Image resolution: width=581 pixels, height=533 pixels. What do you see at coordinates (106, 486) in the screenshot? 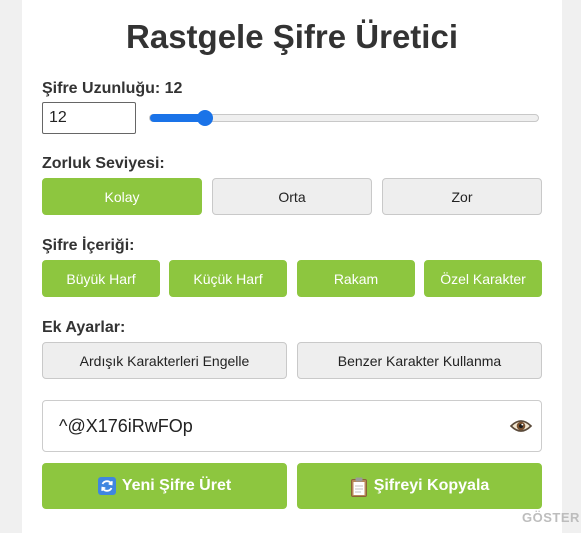
I see `refresh-icon` at bounding box center [106, 486].